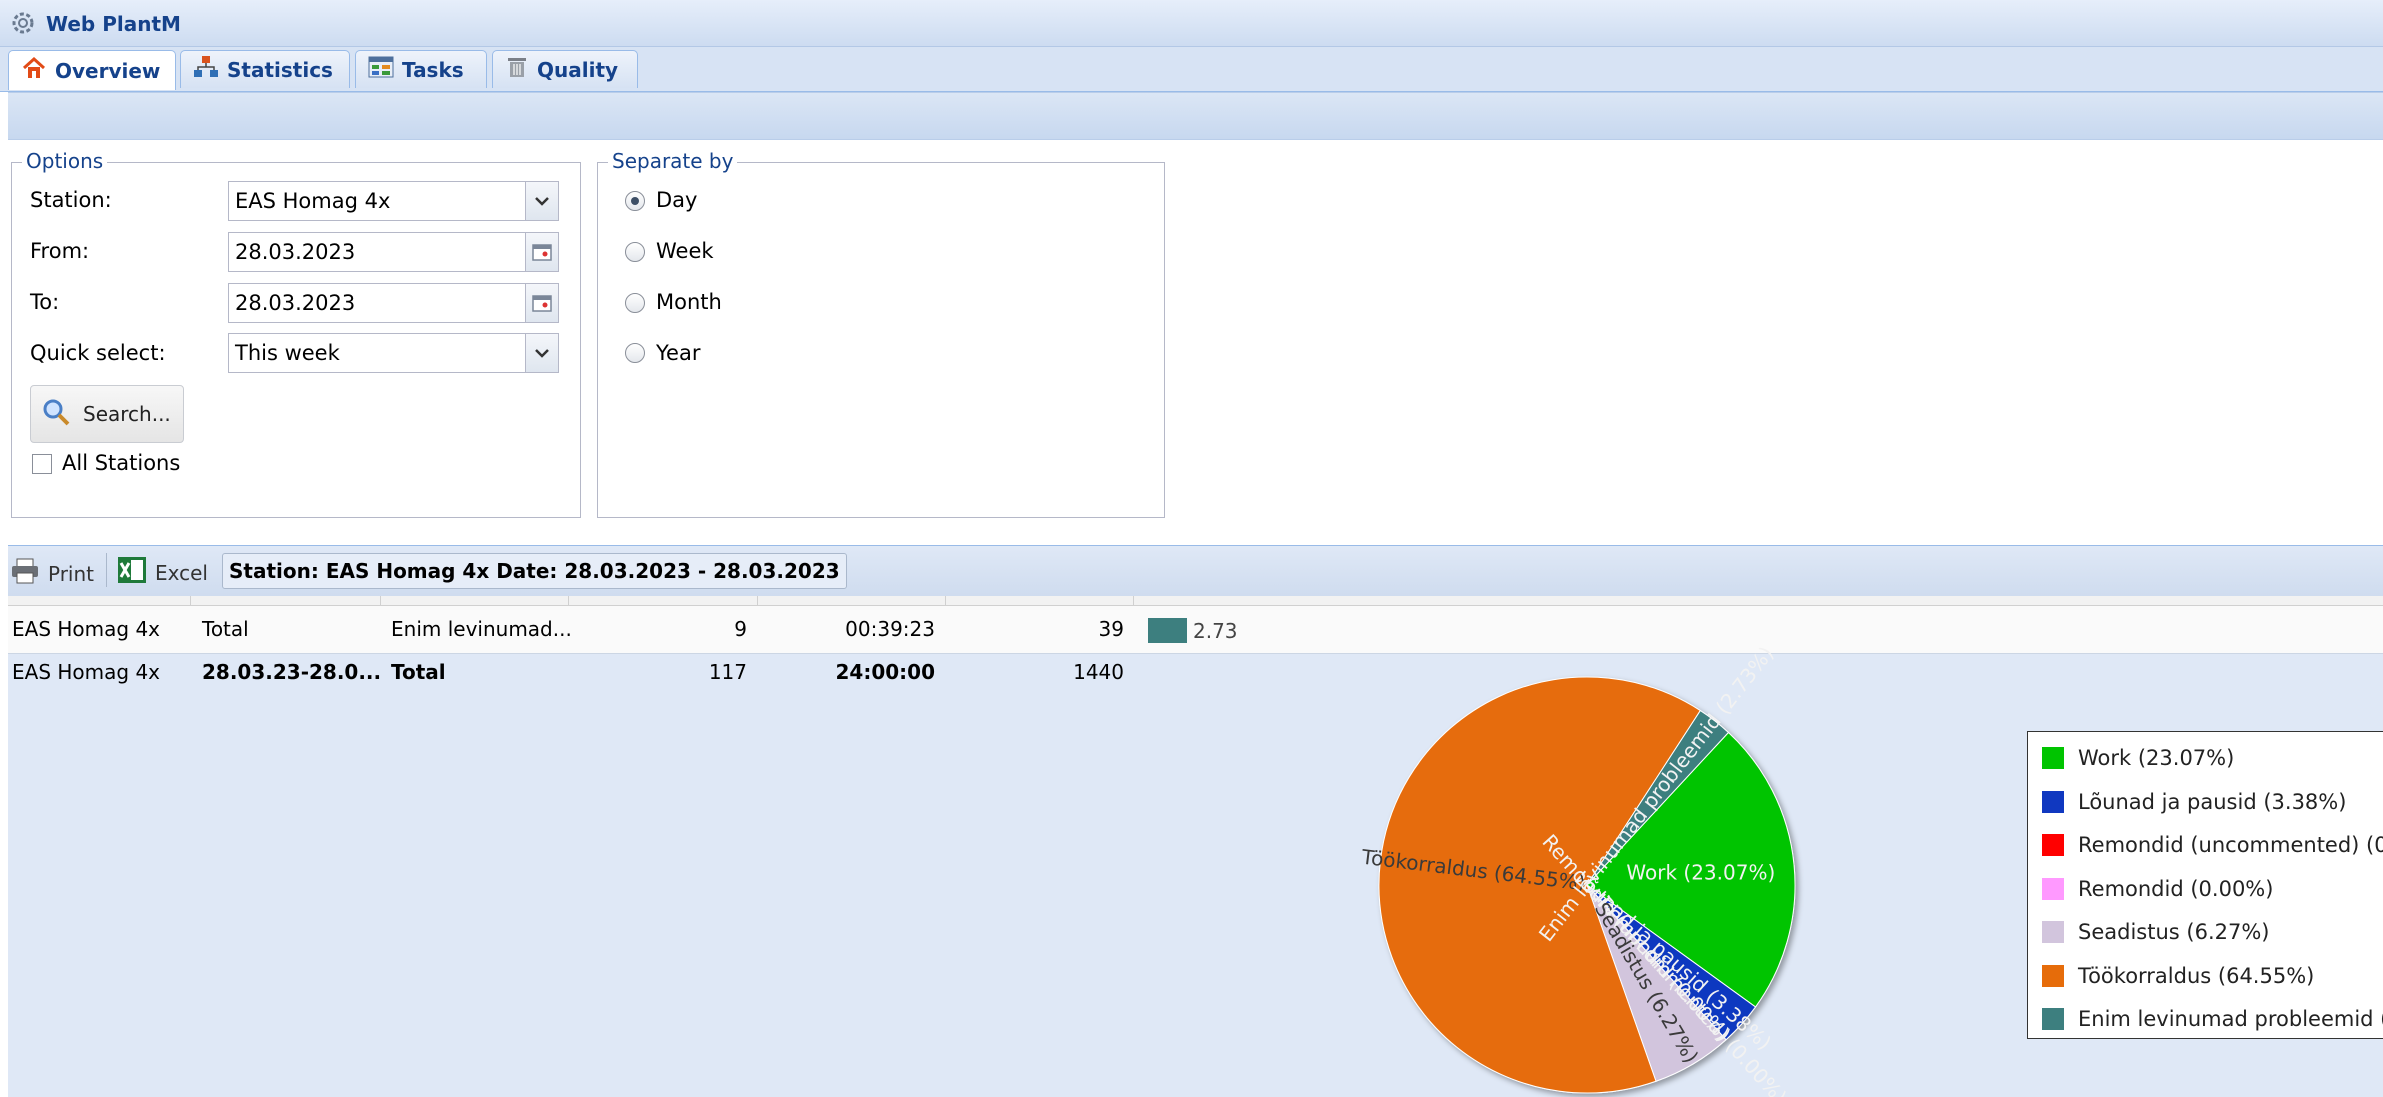 This screenshot has width=2383, height=1097. What do you see at coordinates (393, 252) in the screenshot?
I see `from-date-field: 28.03.2023` at bounding box center [393, 252].